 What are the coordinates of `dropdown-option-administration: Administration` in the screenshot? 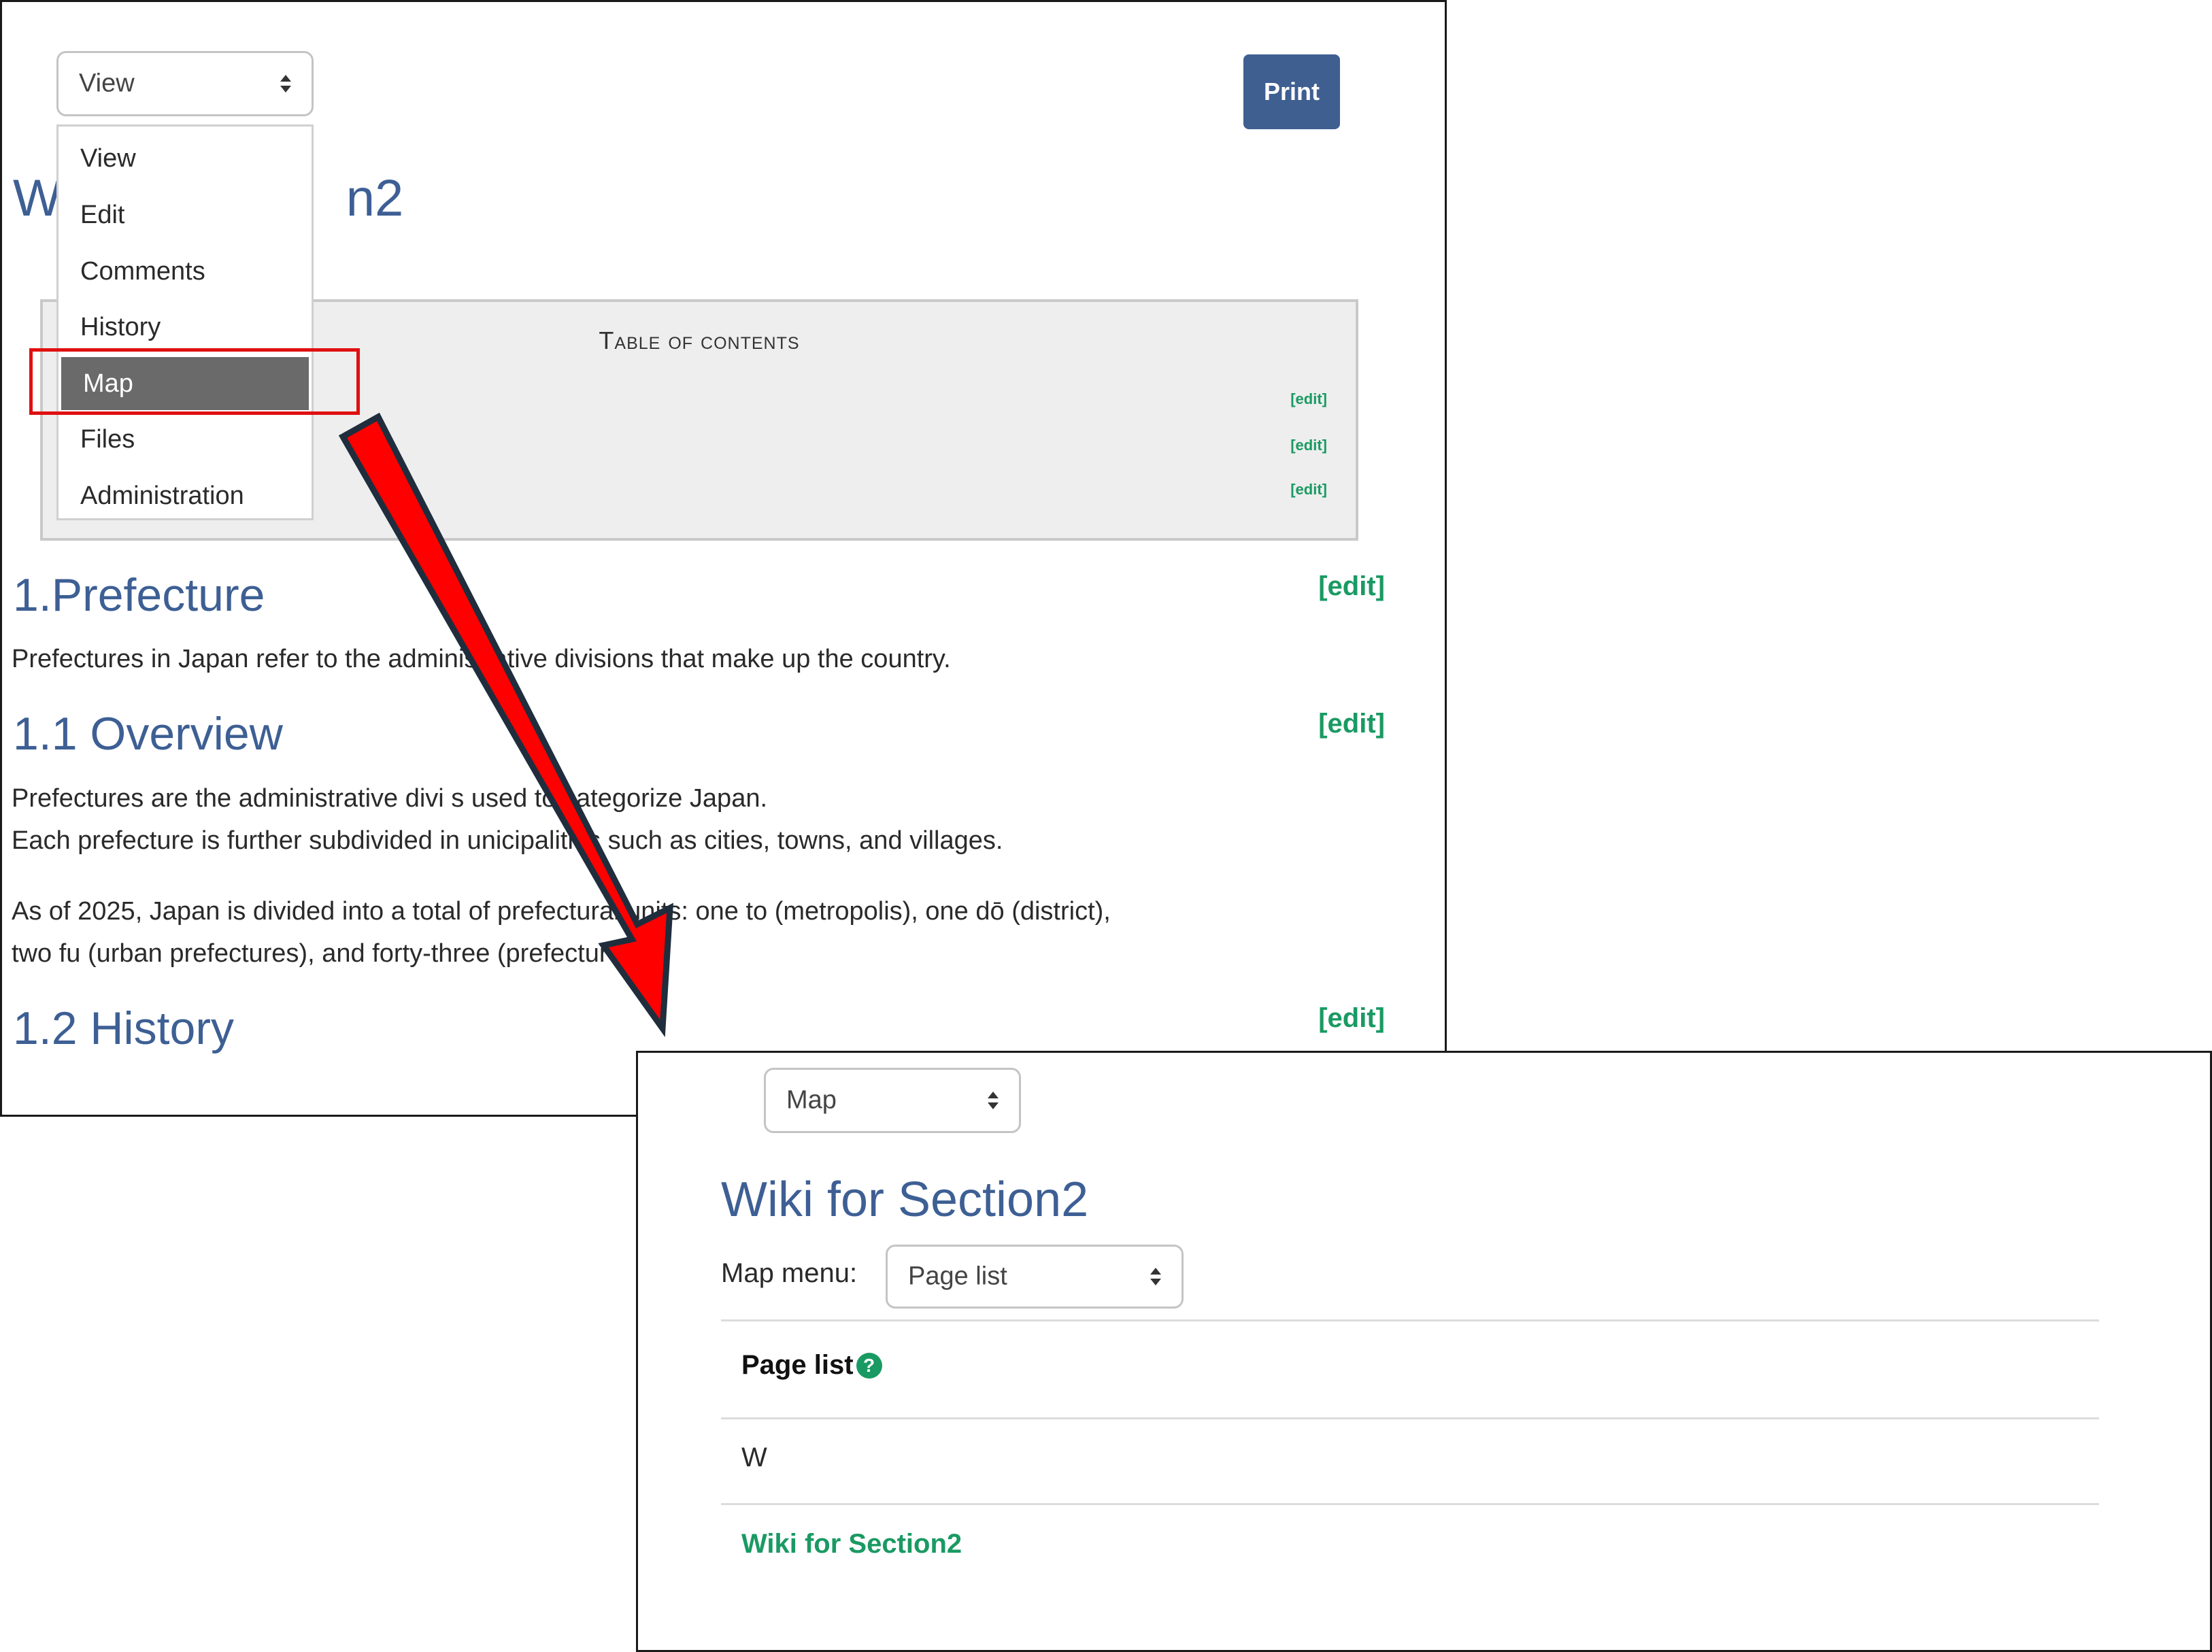 It's located at (185, 496).